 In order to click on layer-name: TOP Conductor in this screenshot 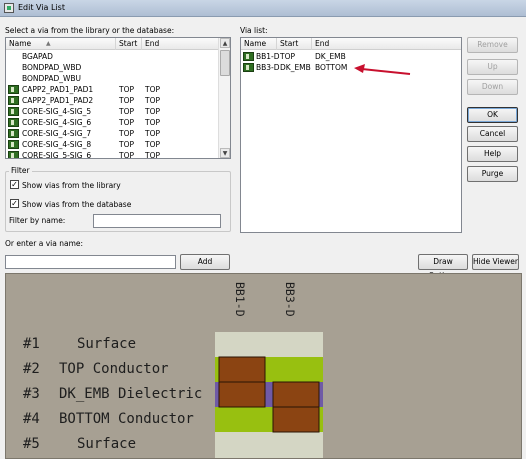, I will do `click(114, 369)`.